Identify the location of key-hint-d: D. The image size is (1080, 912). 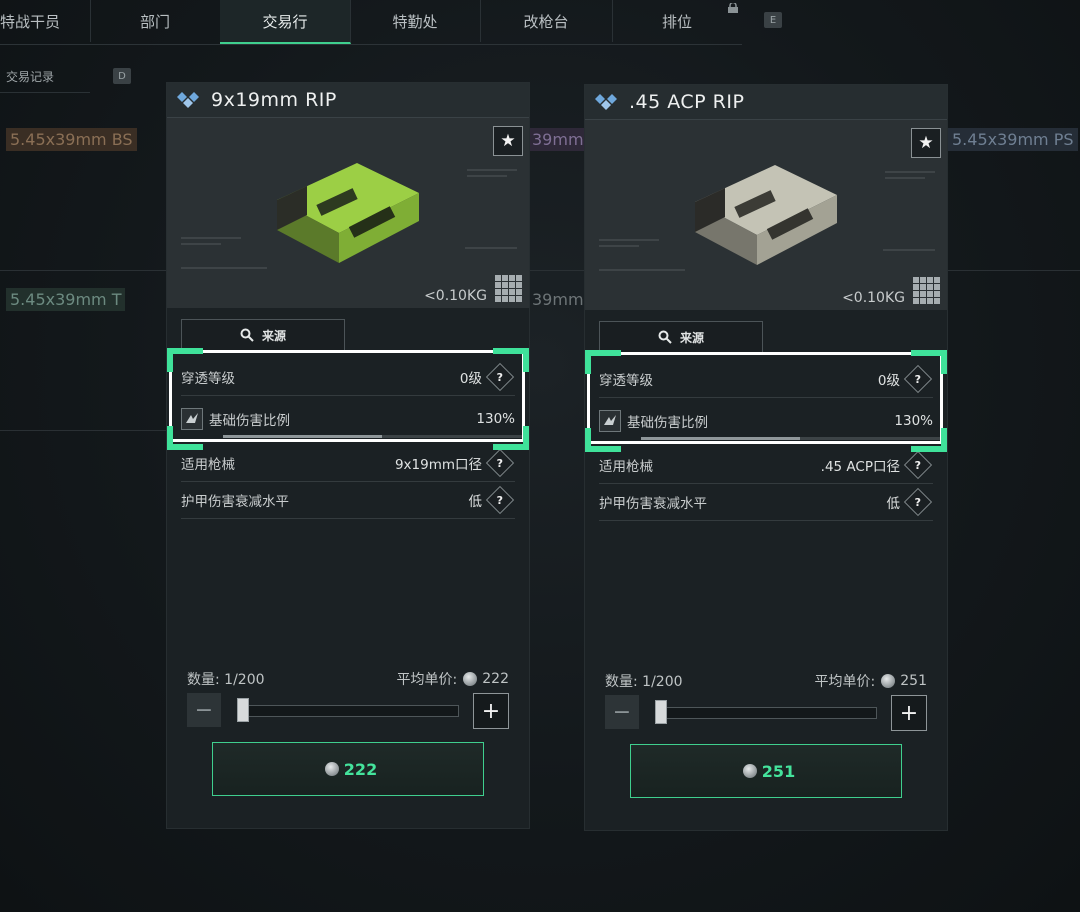
(122, 76).